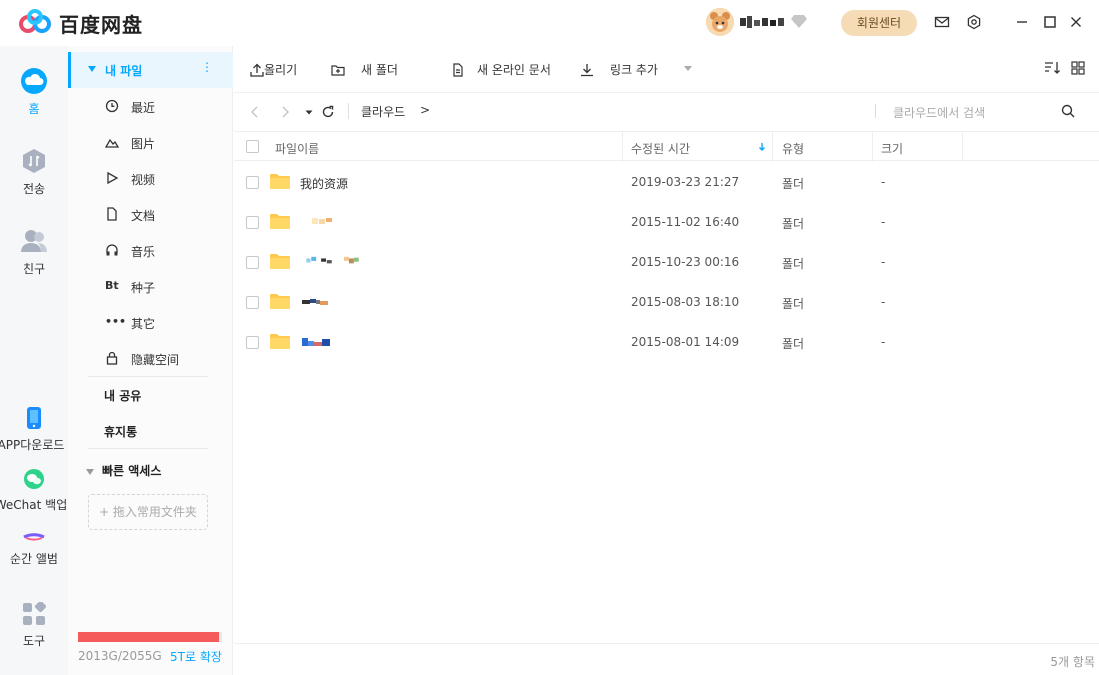  Describe the element at coordinates (942, 22) in the screenshot. I see `mail-icon` at that location.